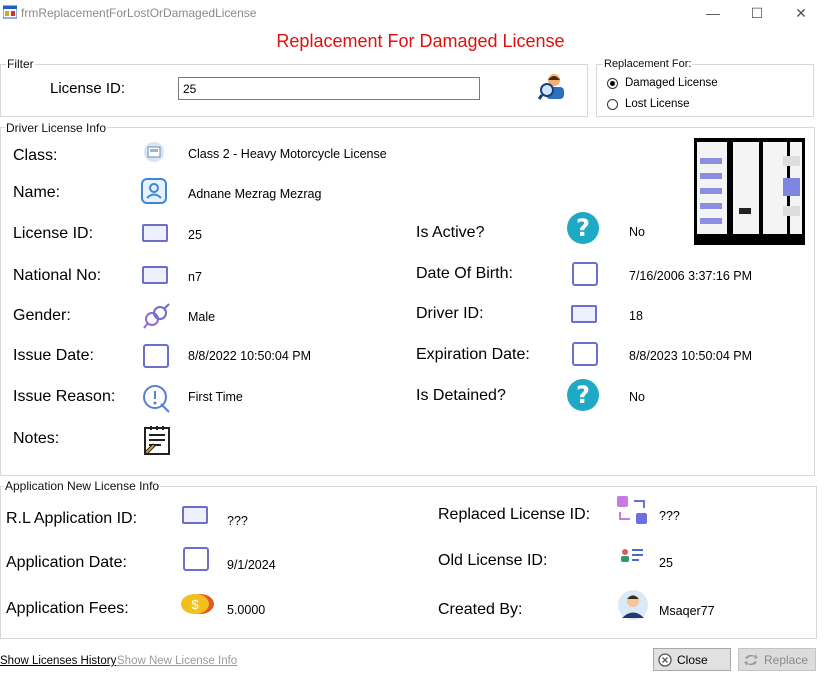 This screenshot has width=824, height=679. What do you see at coordinates (666, 563) in the screenshot?
I see `old-license-id-value: 25` at bounding box center [666, 563].